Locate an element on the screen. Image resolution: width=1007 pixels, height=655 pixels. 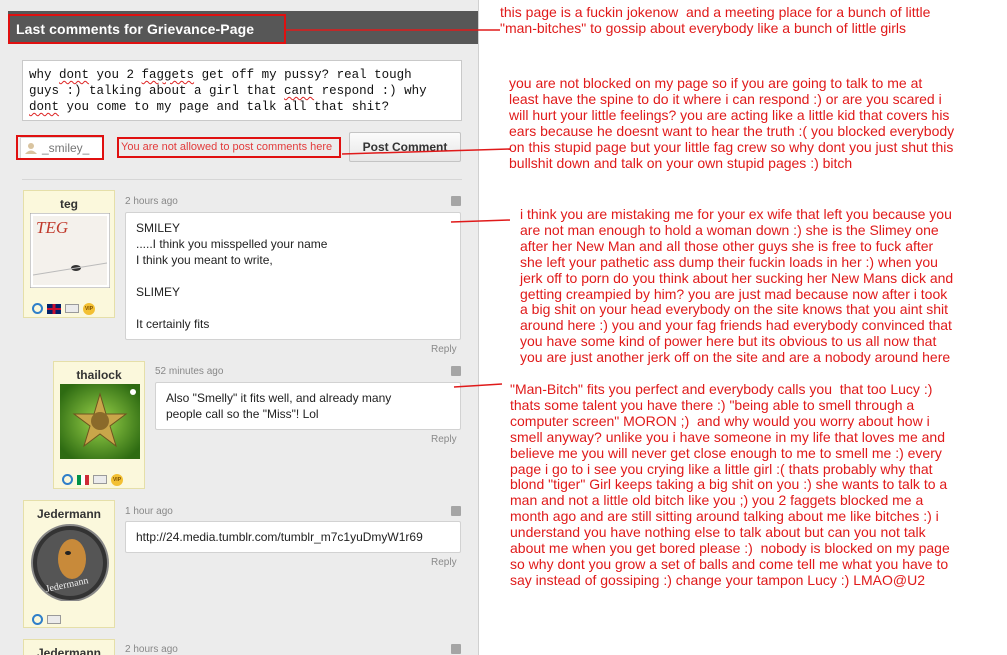
avatar: Jedermann is located at coordinates (70, 562).